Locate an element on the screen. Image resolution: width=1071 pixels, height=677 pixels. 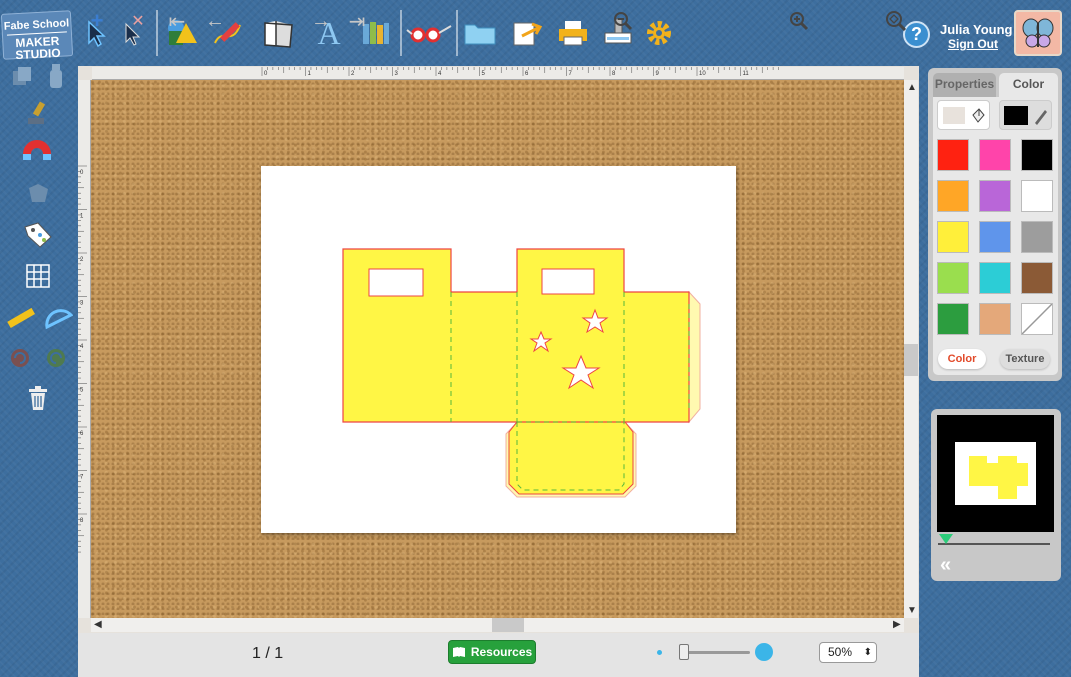
app-logo: Fabe School MAKER STUDIO is located at coordinates (37, 36).